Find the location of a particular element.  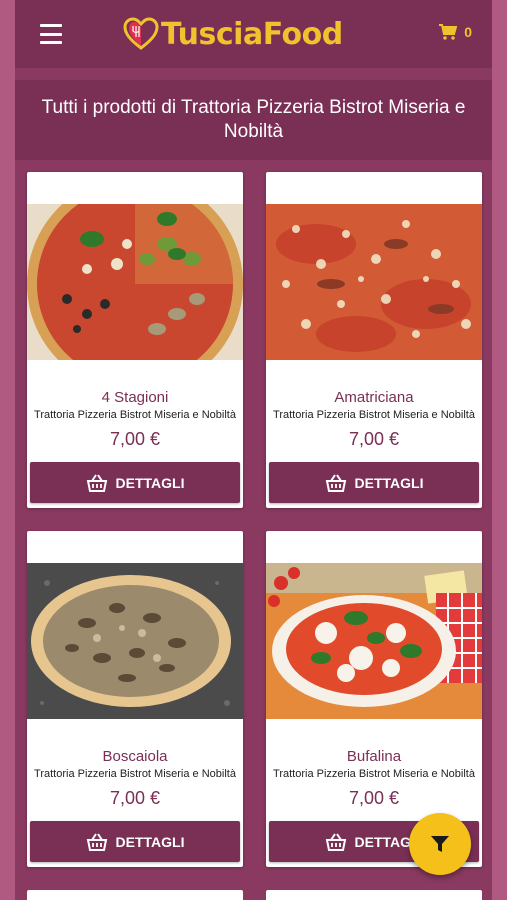

filter-icon is located at coordinates (440, 844).